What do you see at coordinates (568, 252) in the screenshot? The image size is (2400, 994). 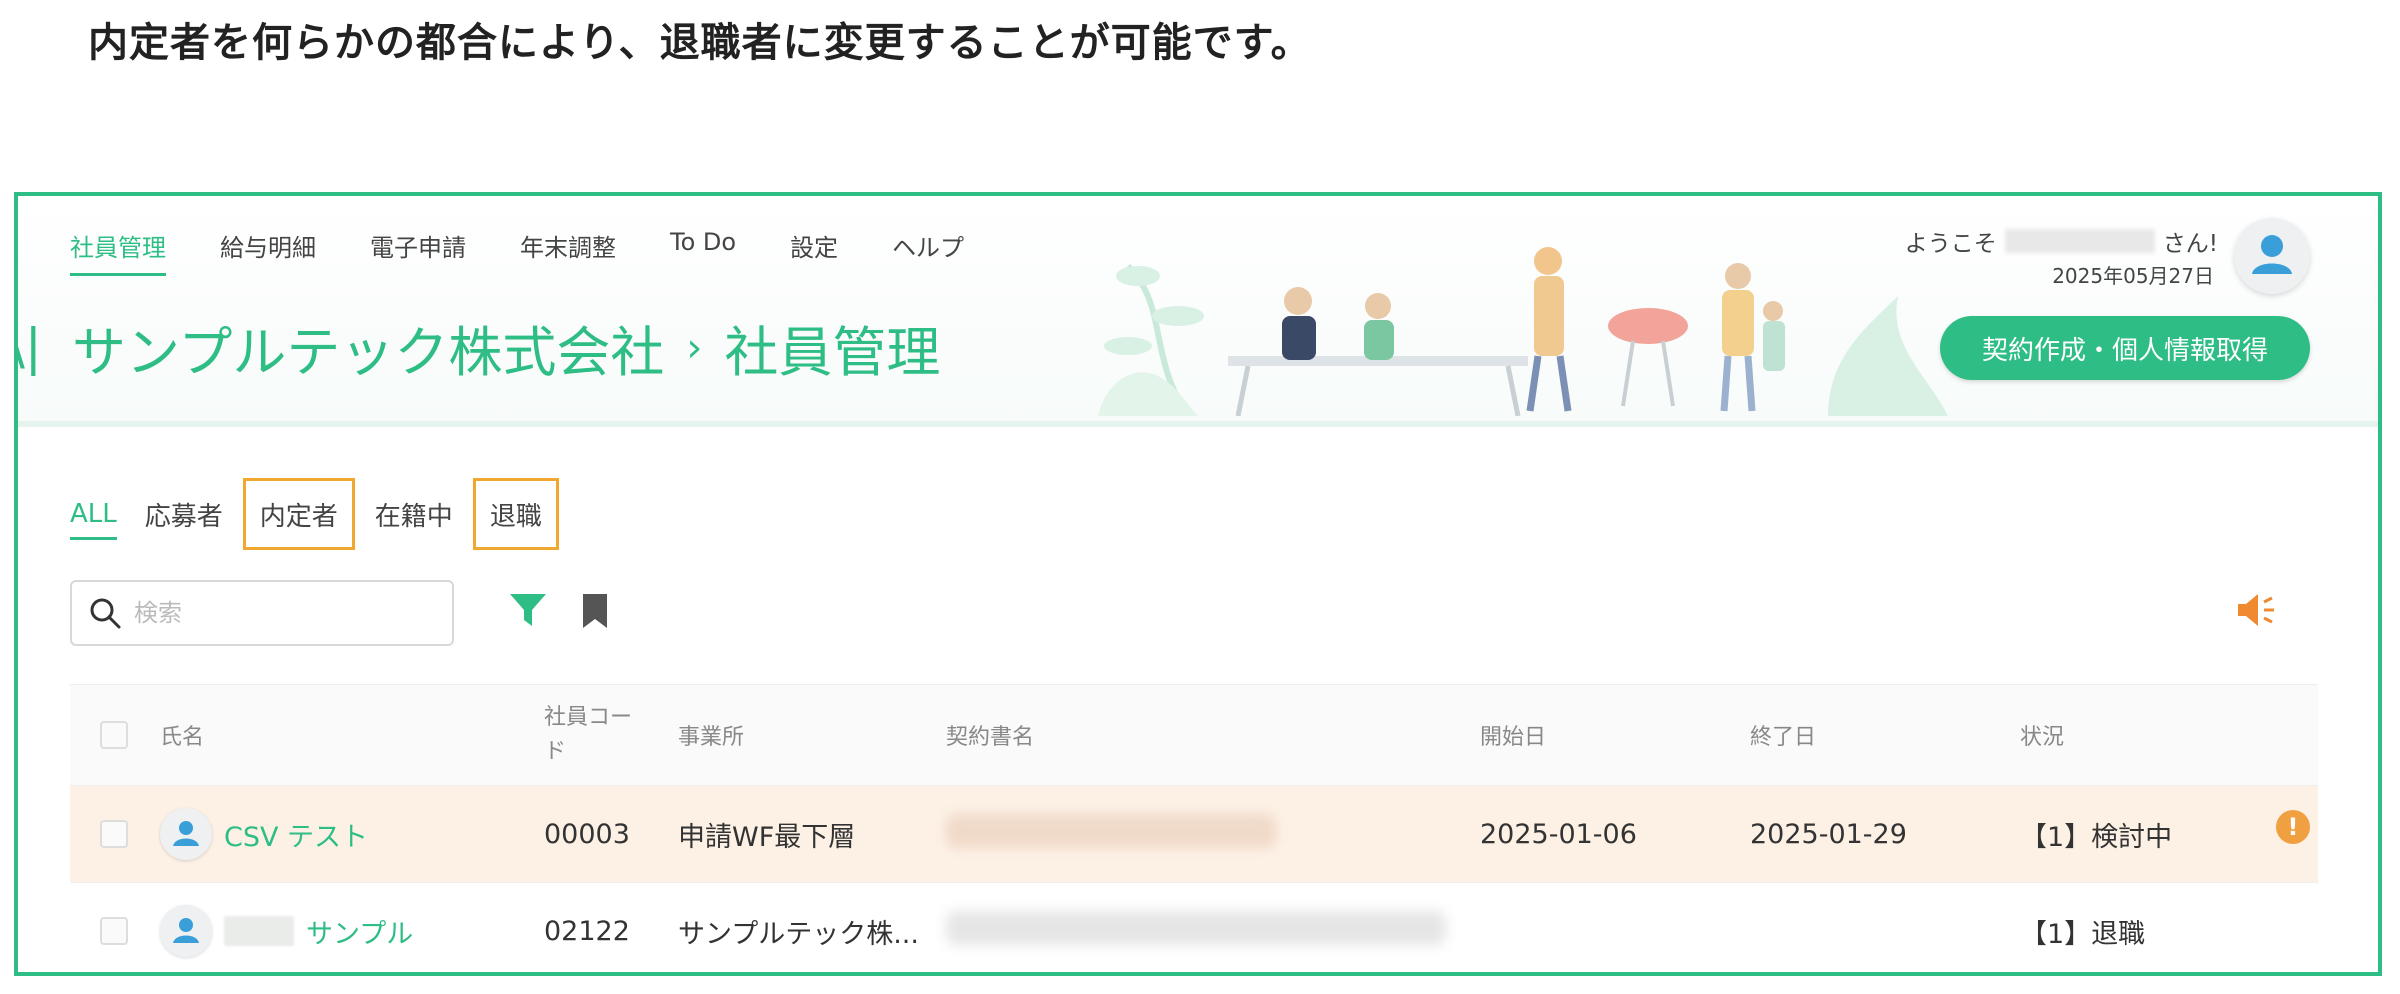 I see `nav-item-year-end: 年末調整` at bounding box center [568, 252].